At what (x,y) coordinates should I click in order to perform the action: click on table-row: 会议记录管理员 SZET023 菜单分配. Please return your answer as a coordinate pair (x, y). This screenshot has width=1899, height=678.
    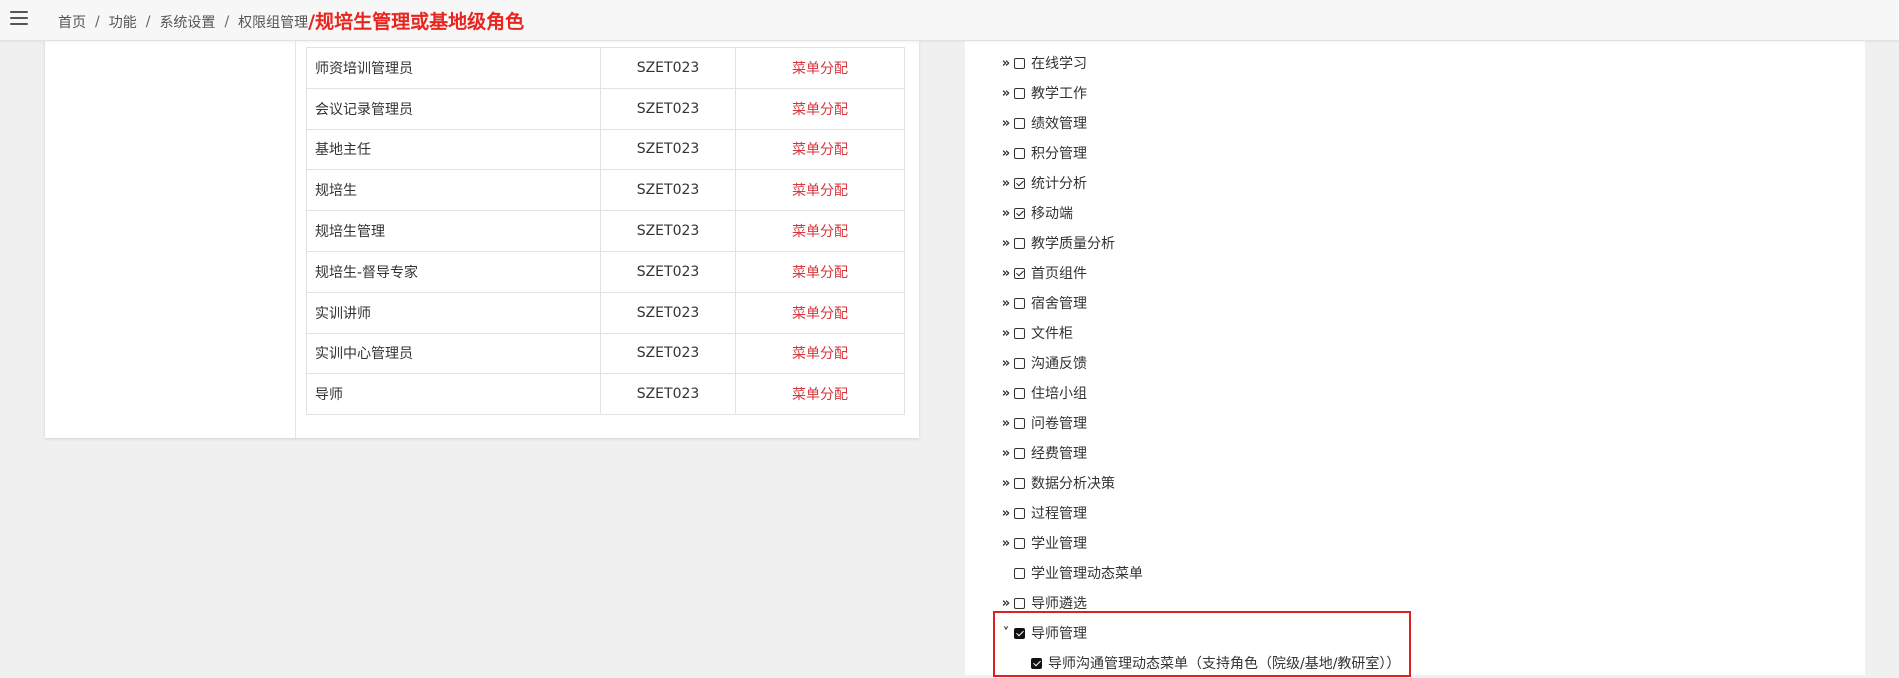
    Looking at the image, I should click on (605, 108).